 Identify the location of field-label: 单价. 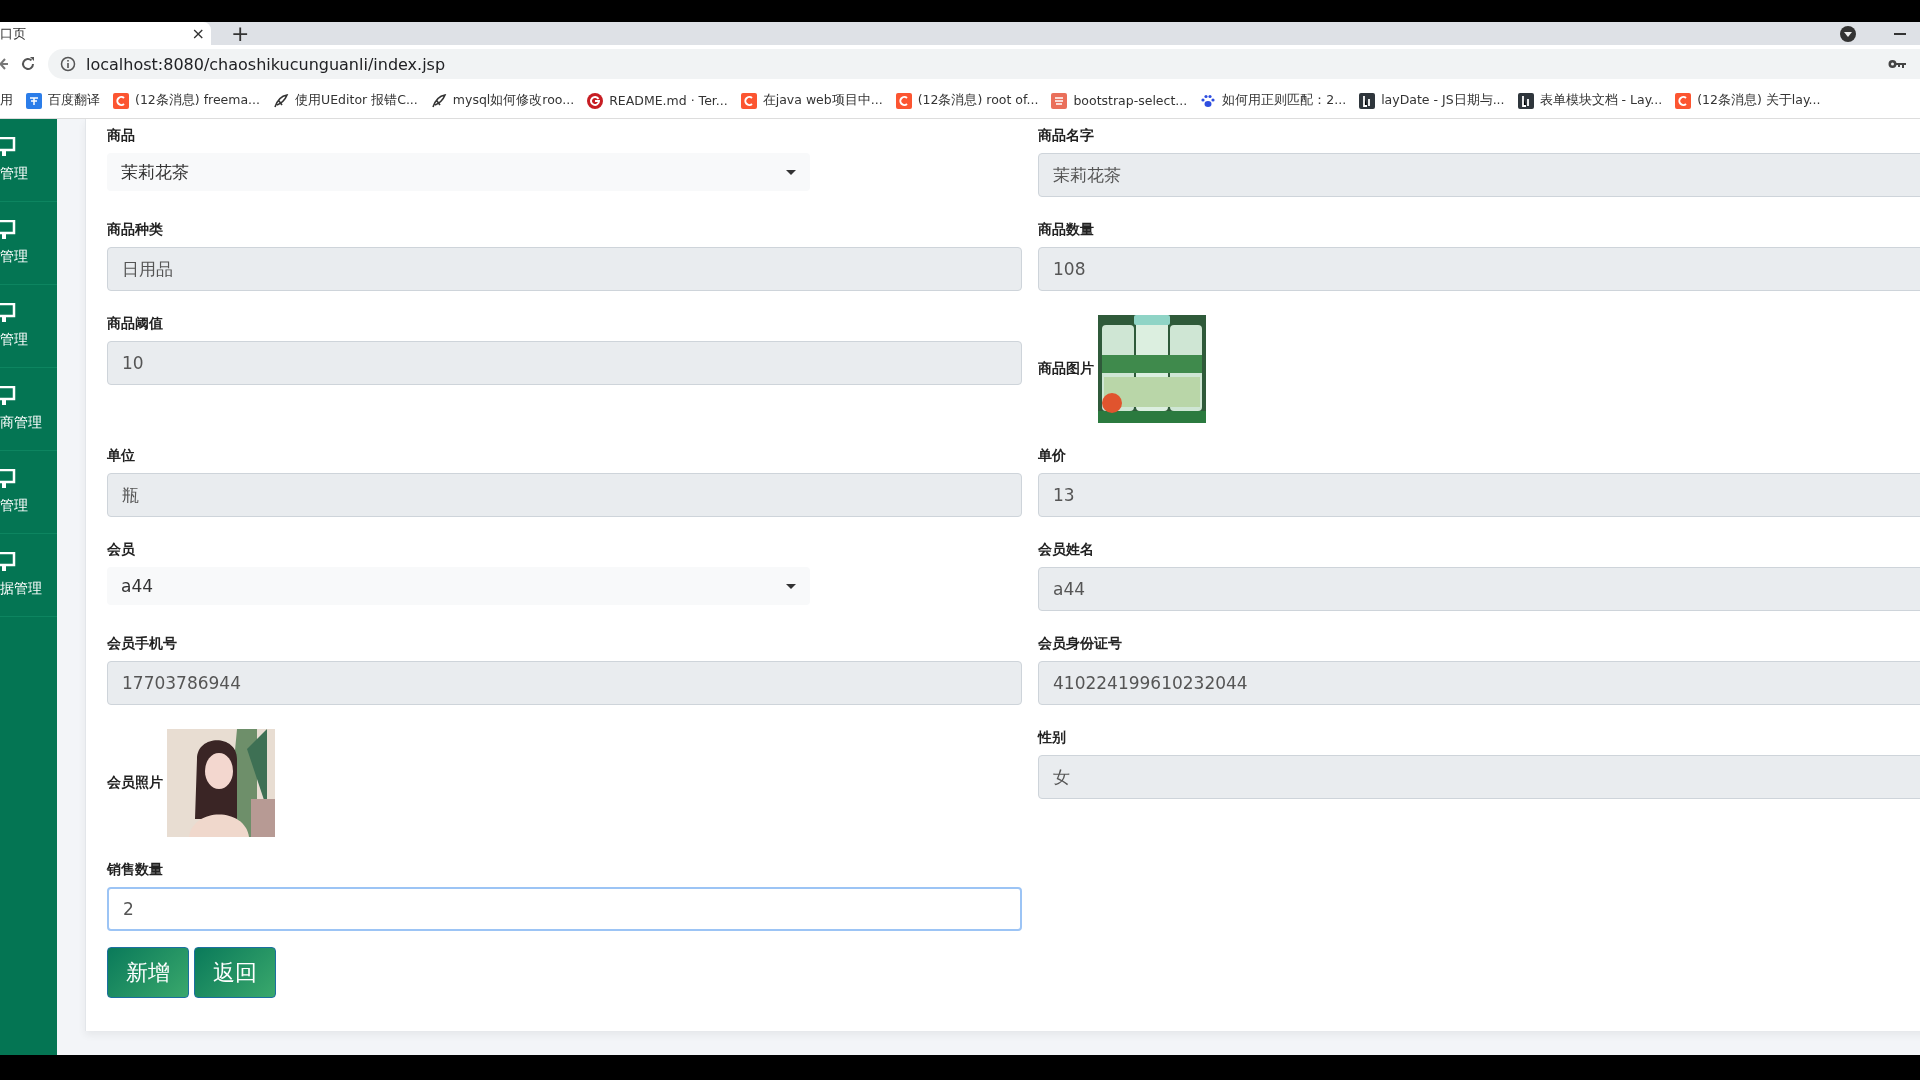
(1052, 456).